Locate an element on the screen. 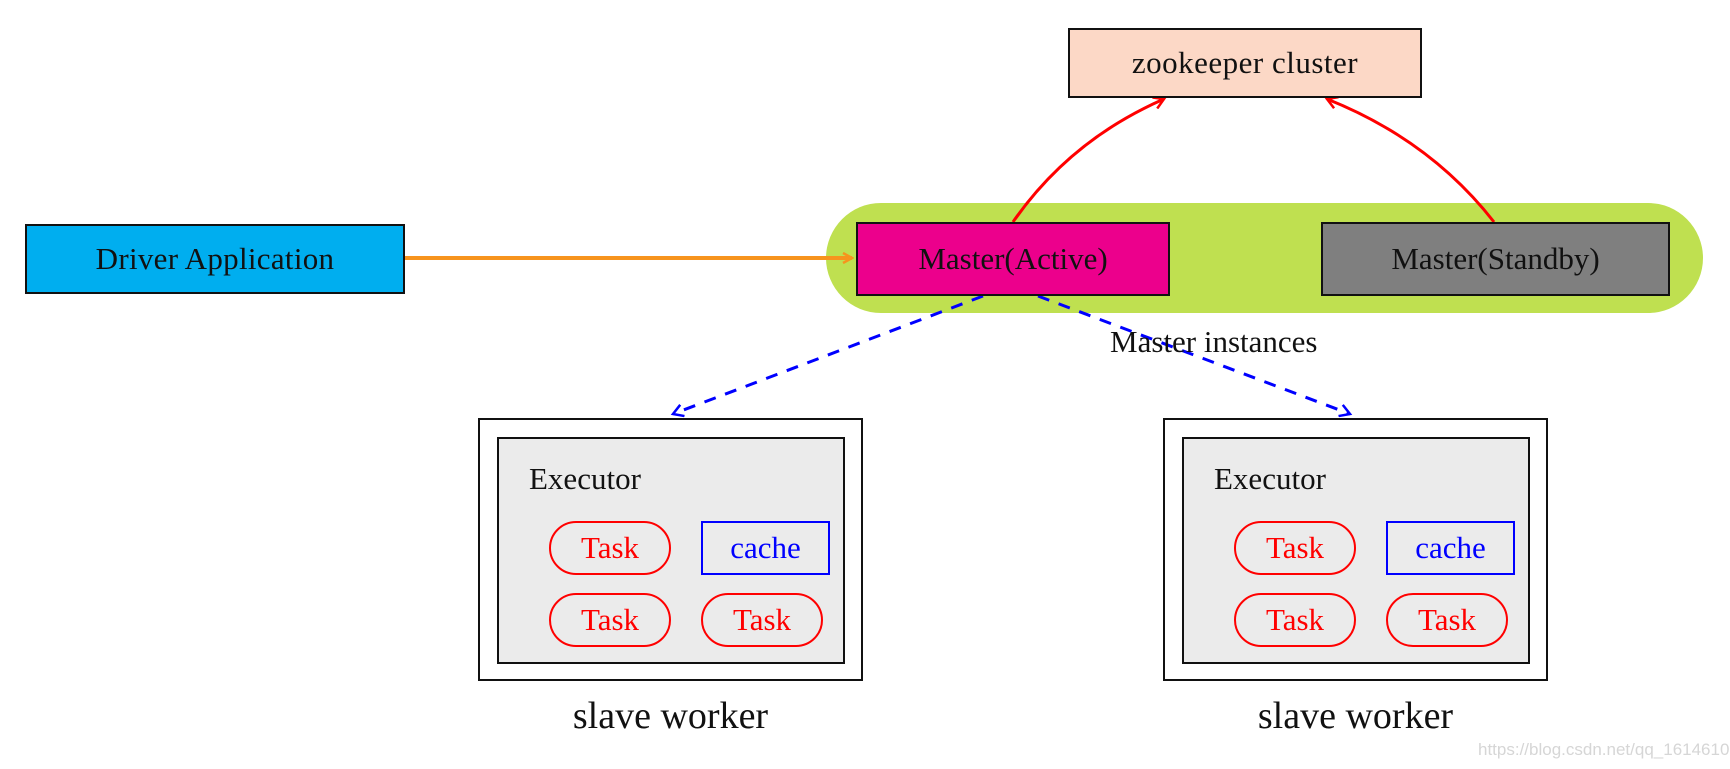  driver-application-node: Driver Application is located at coordinates (215, 259).